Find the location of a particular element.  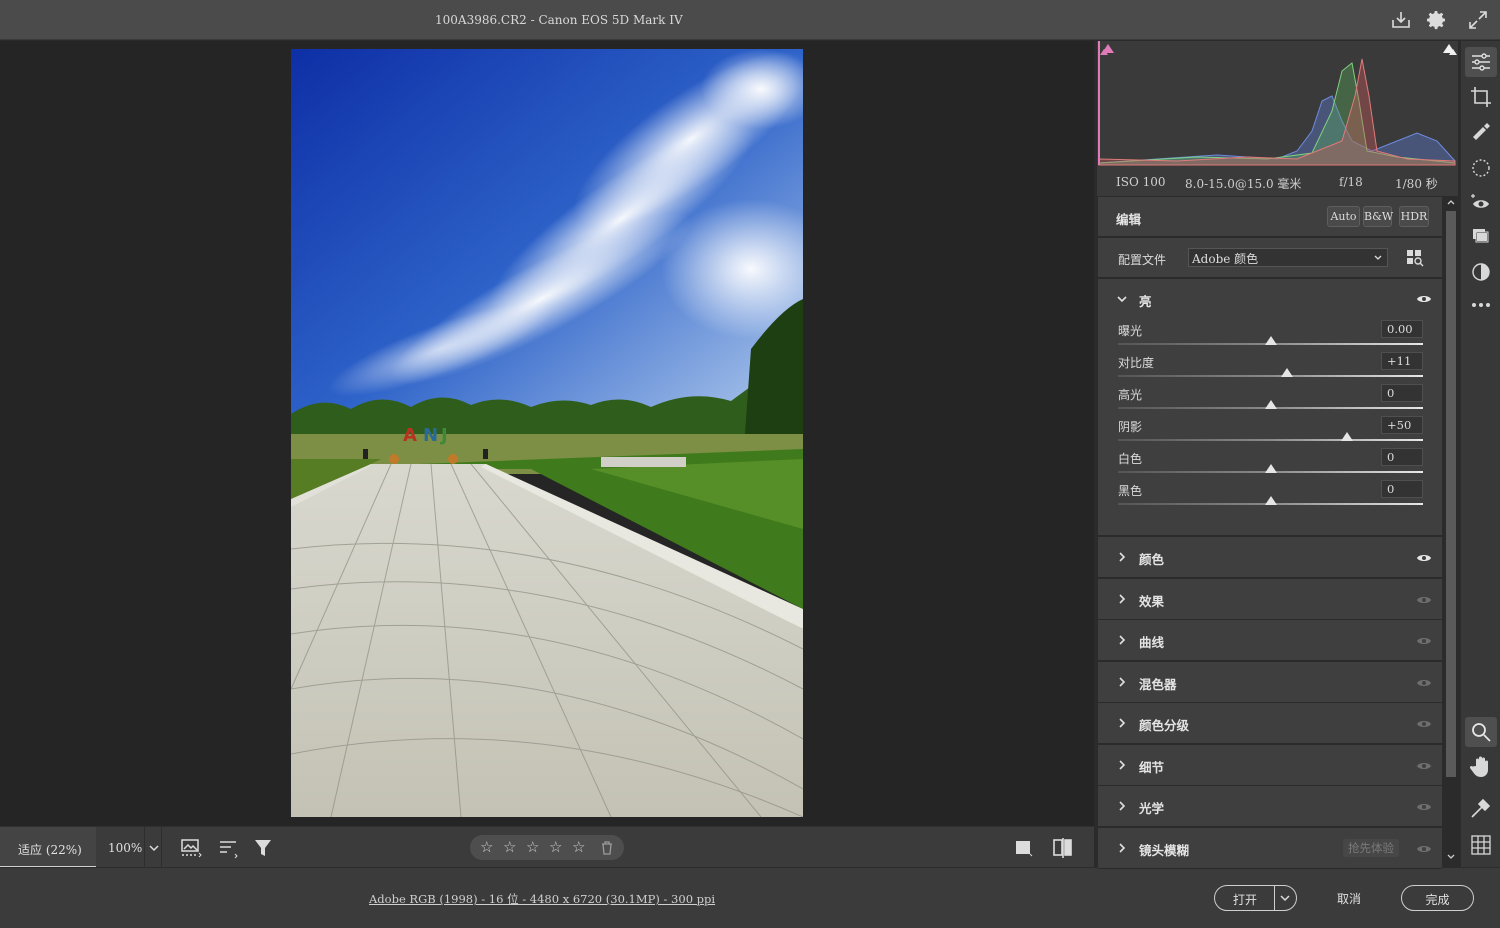

hdr-button: HDR is located at coordinates (1414, 216).